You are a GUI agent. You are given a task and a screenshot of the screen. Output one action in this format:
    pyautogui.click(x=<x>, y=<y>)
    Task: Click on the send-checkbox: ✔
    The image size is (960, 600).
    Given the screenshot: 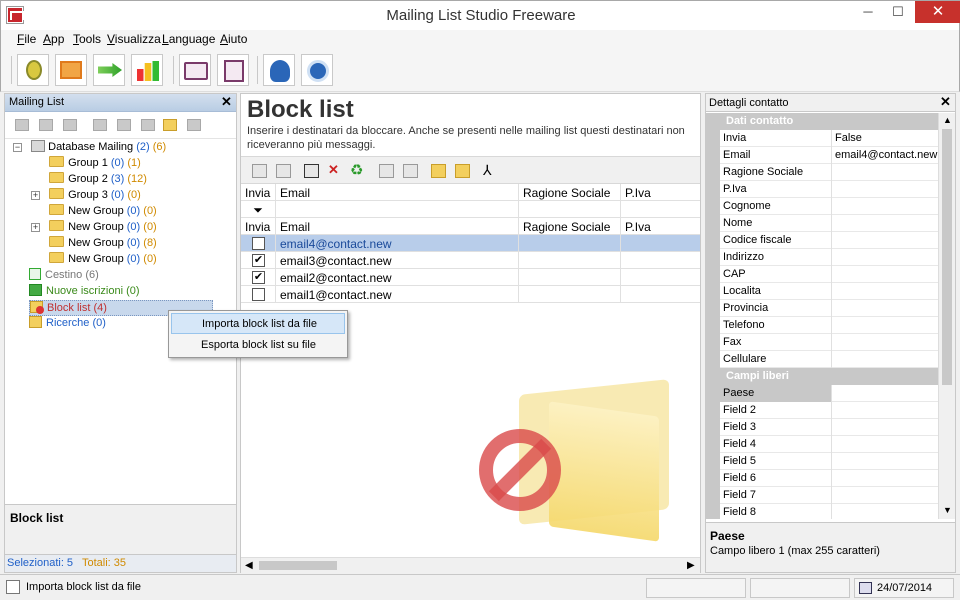 What is the action you would take?
    pyautogui.click(x=258, y=277)
    